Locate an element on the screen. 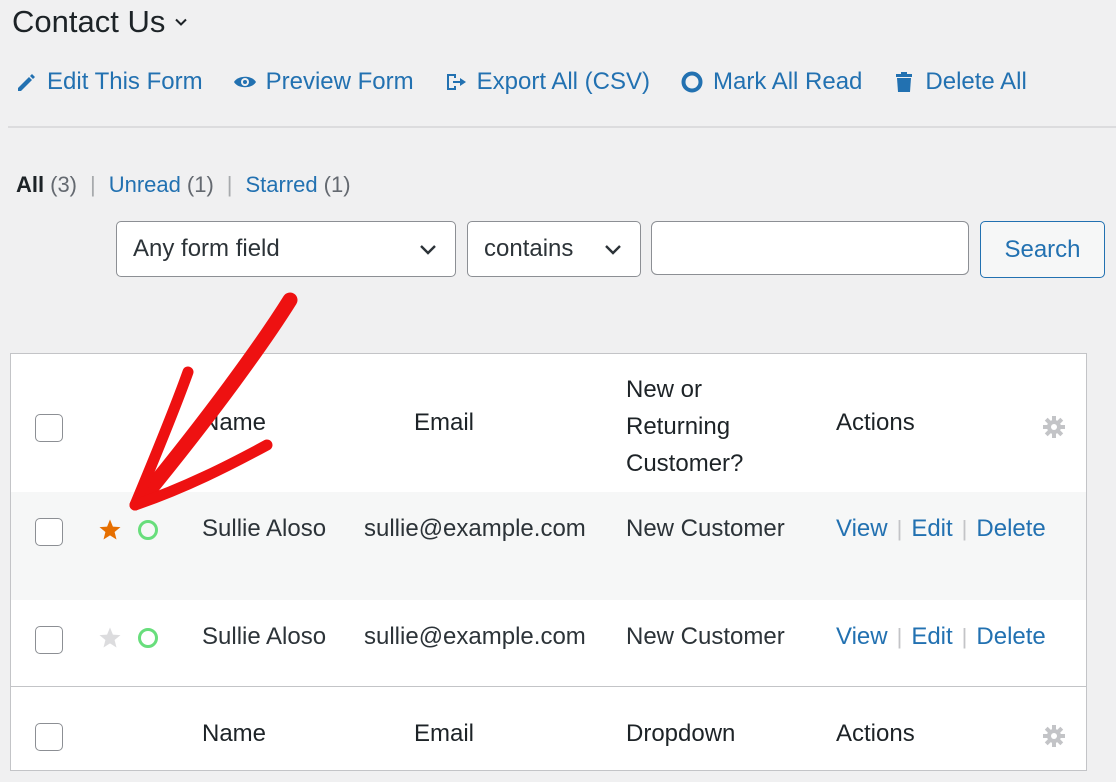 The width and height of the screenshot is (1116, 782). trash-icon is located at coordinates (904, 82).